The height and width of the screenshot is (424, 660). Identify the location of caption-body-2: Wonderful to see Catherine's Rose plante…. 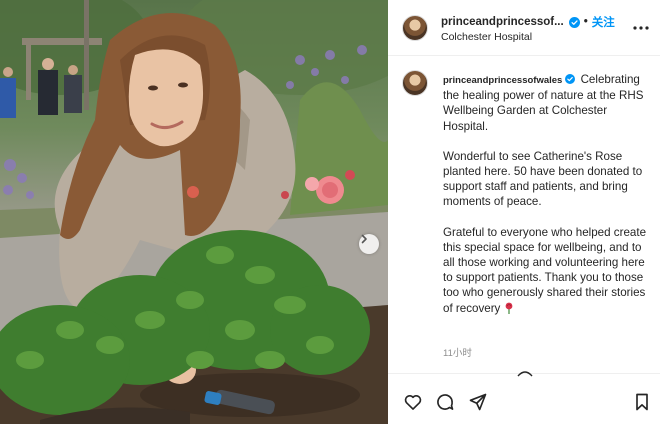
(543, 179).